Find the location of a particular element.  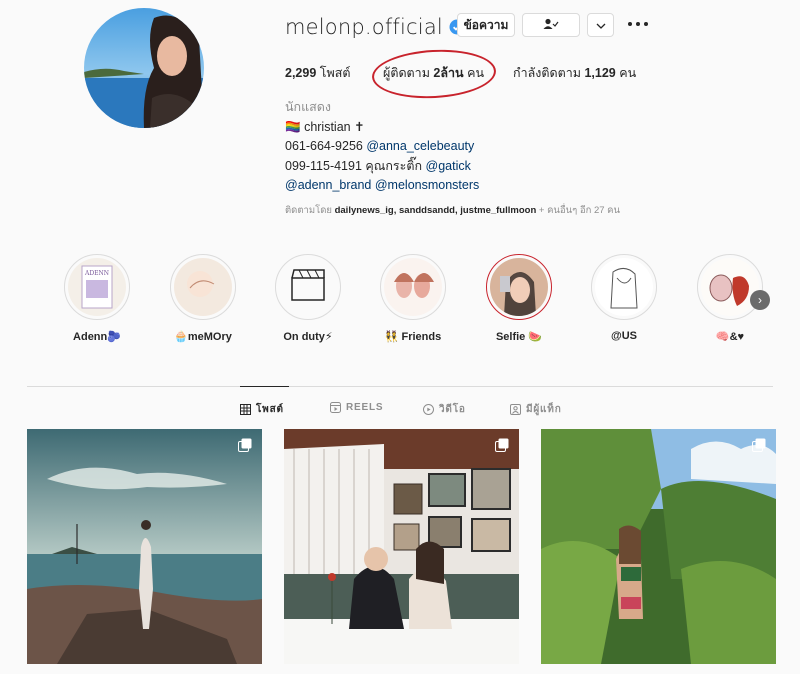

chevron-down-icon is located at coordinates (601, 25).